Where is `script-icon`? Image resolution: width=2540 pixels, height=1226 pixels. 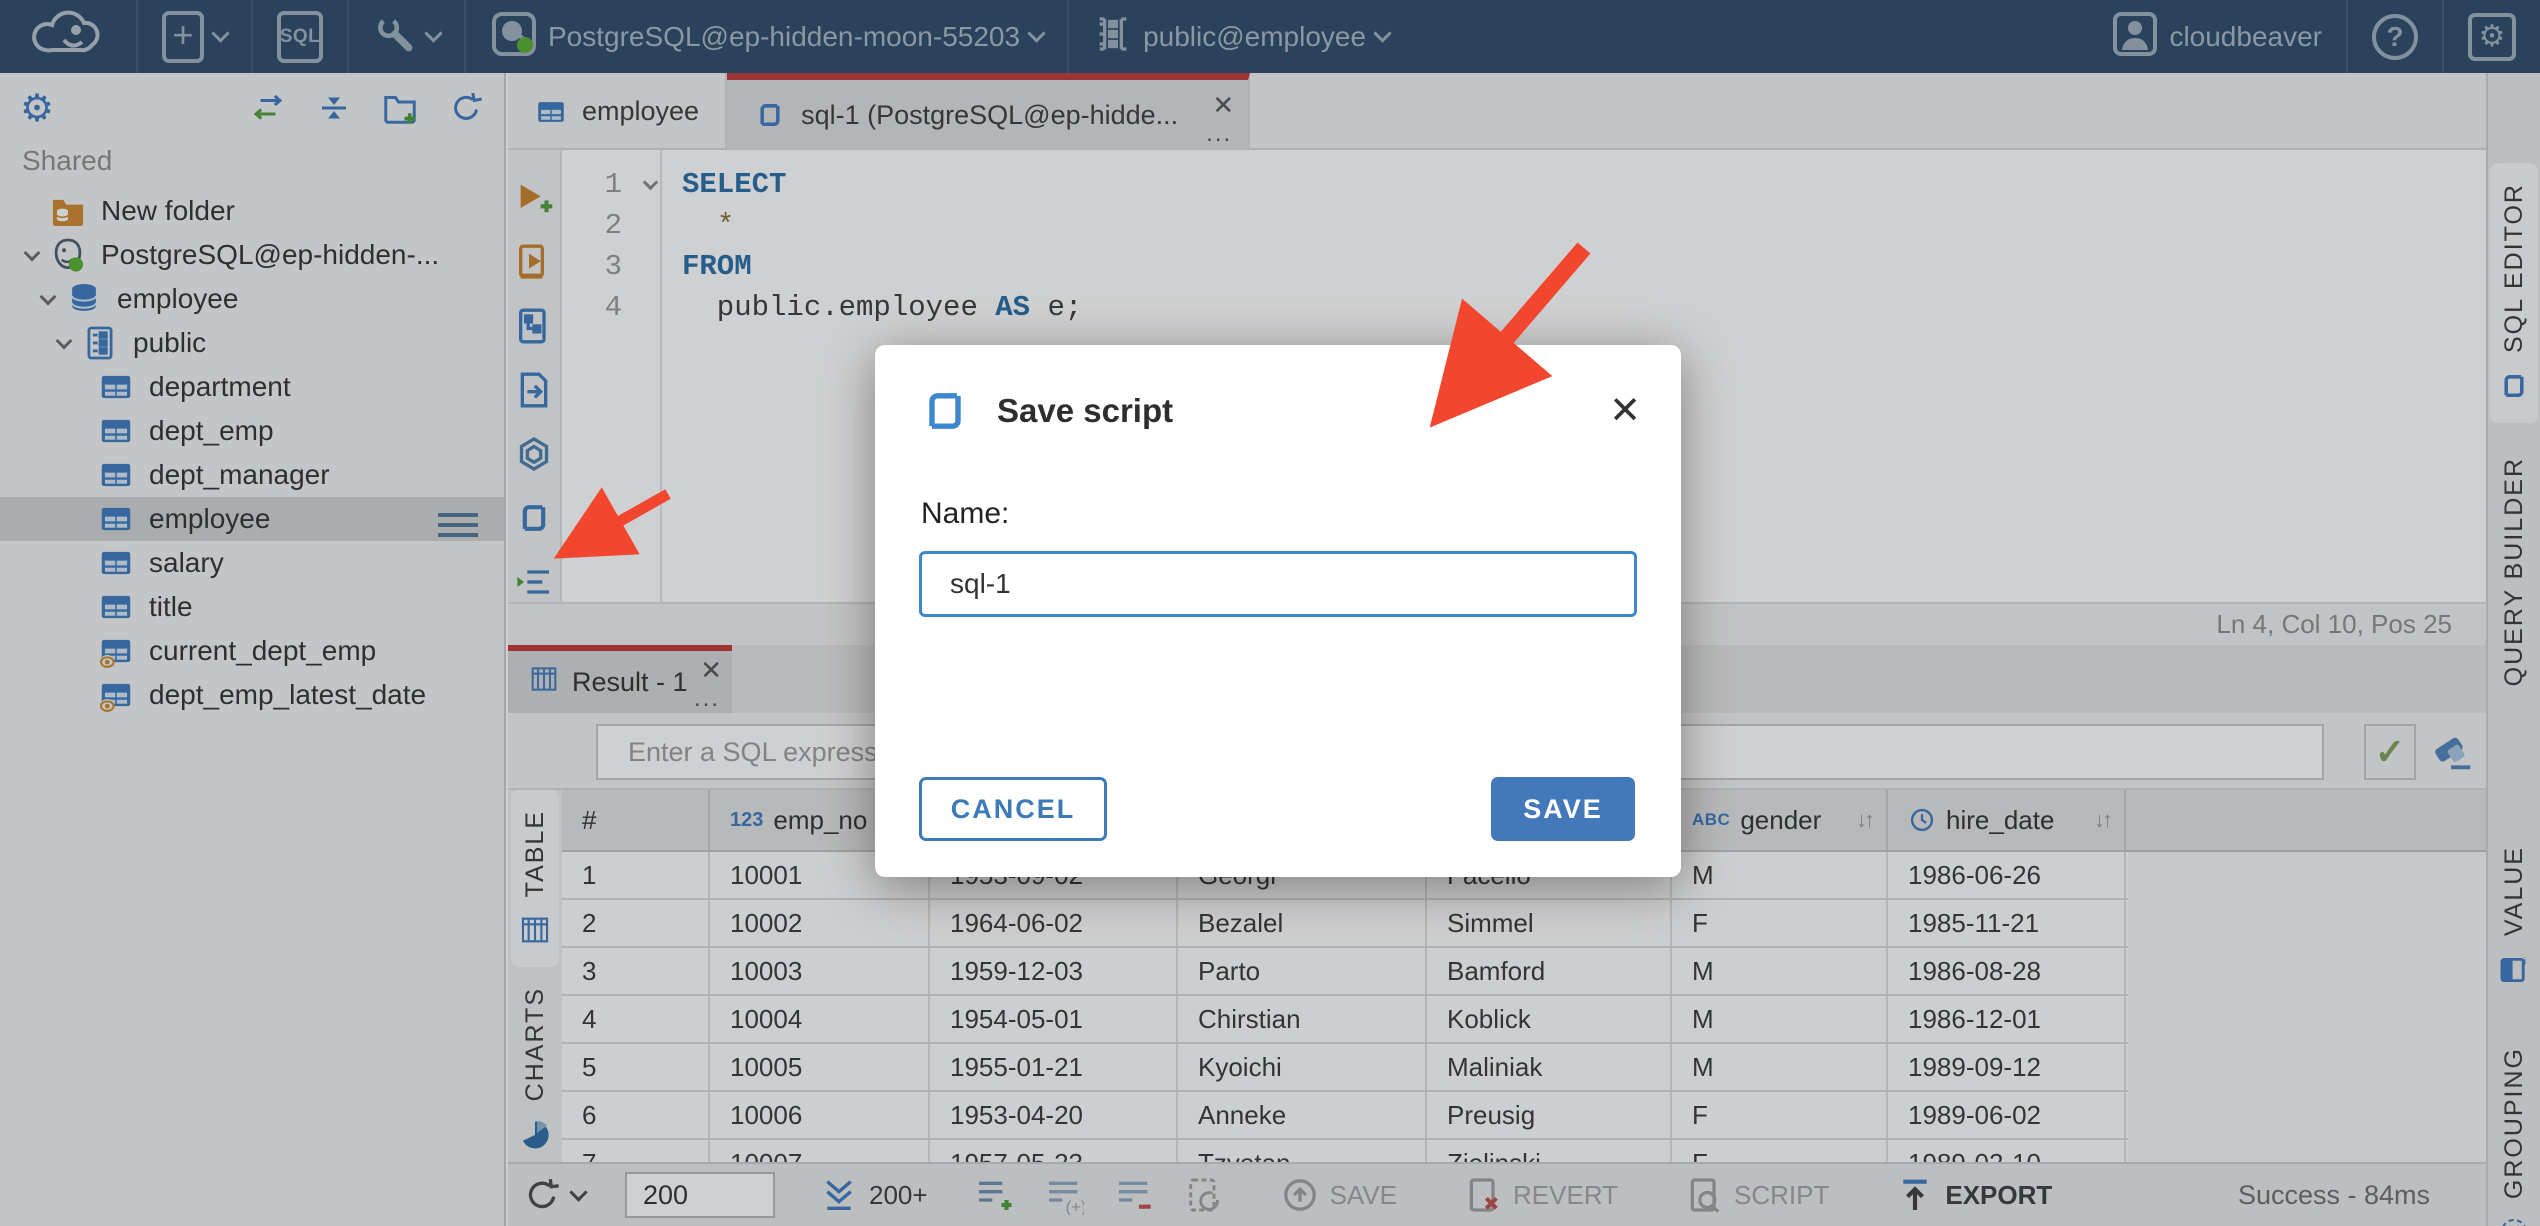 script-icon is located at coordinates (945, 411).